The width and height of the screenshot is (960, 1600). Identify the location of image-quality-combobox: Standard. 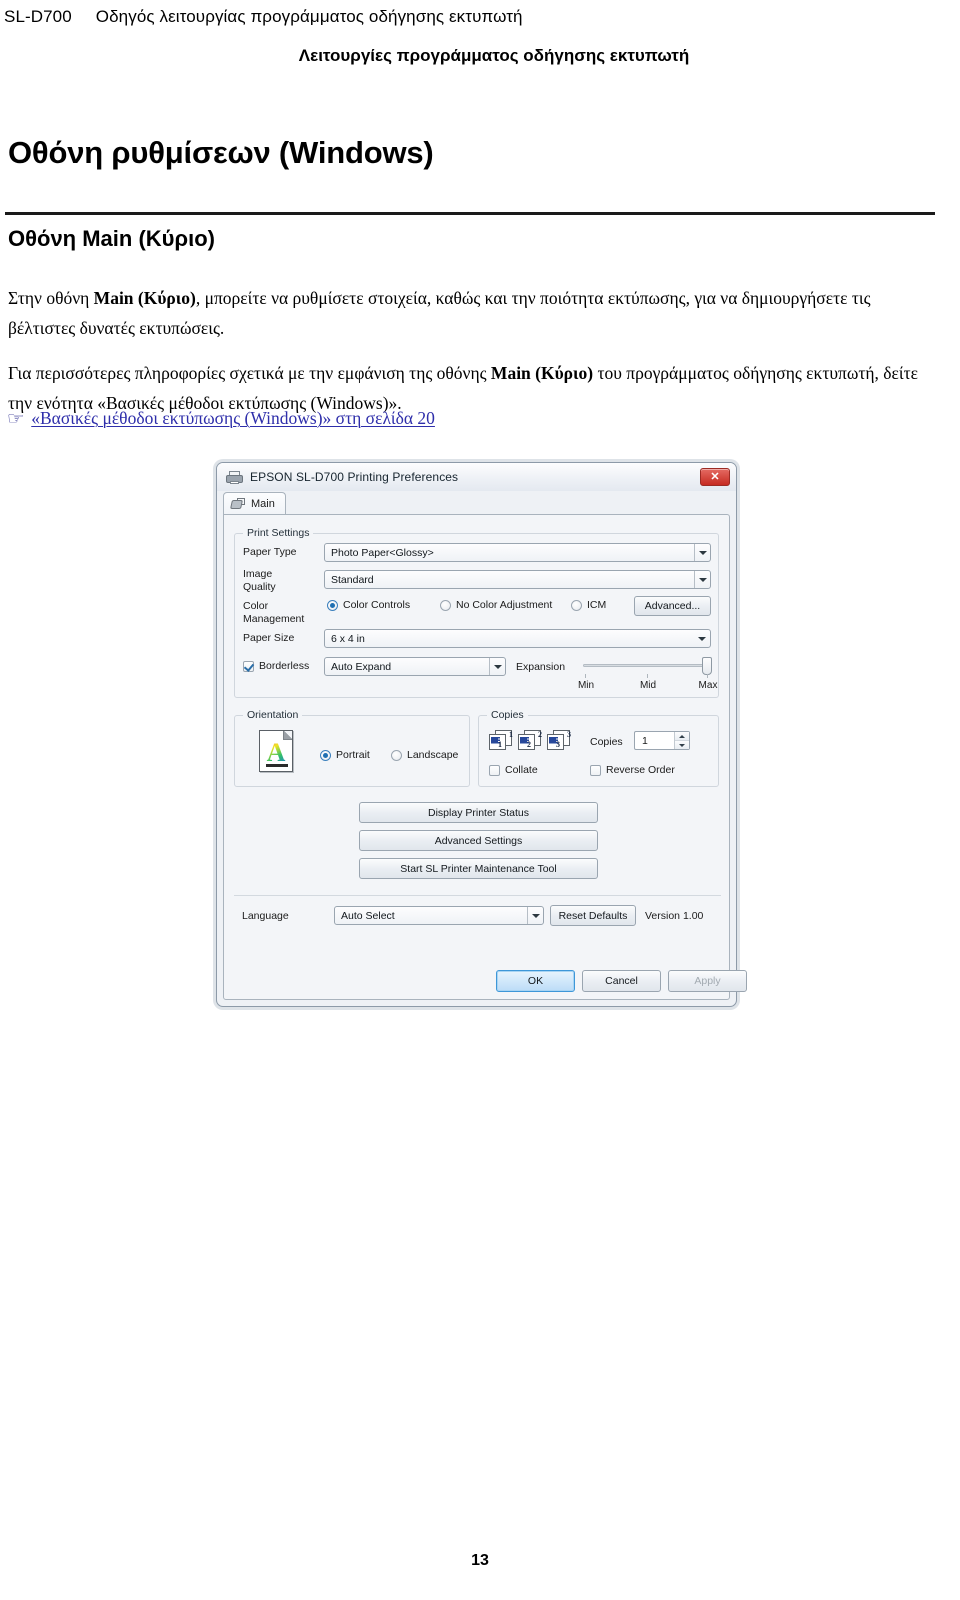
(517, 579).